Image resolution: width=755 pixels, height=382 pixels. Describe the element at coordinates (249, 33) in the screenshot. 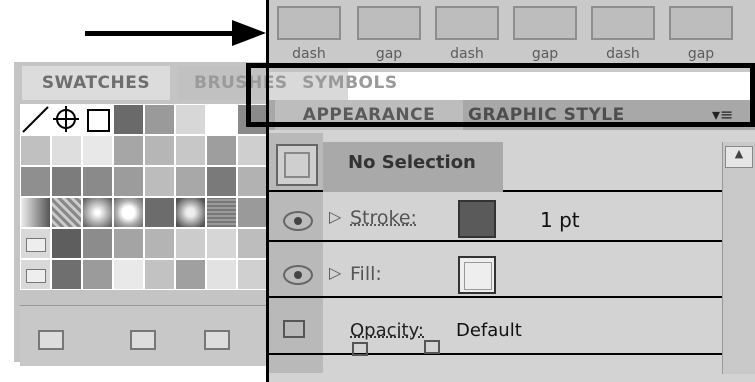

I see `arrow-head-icon` at that location.